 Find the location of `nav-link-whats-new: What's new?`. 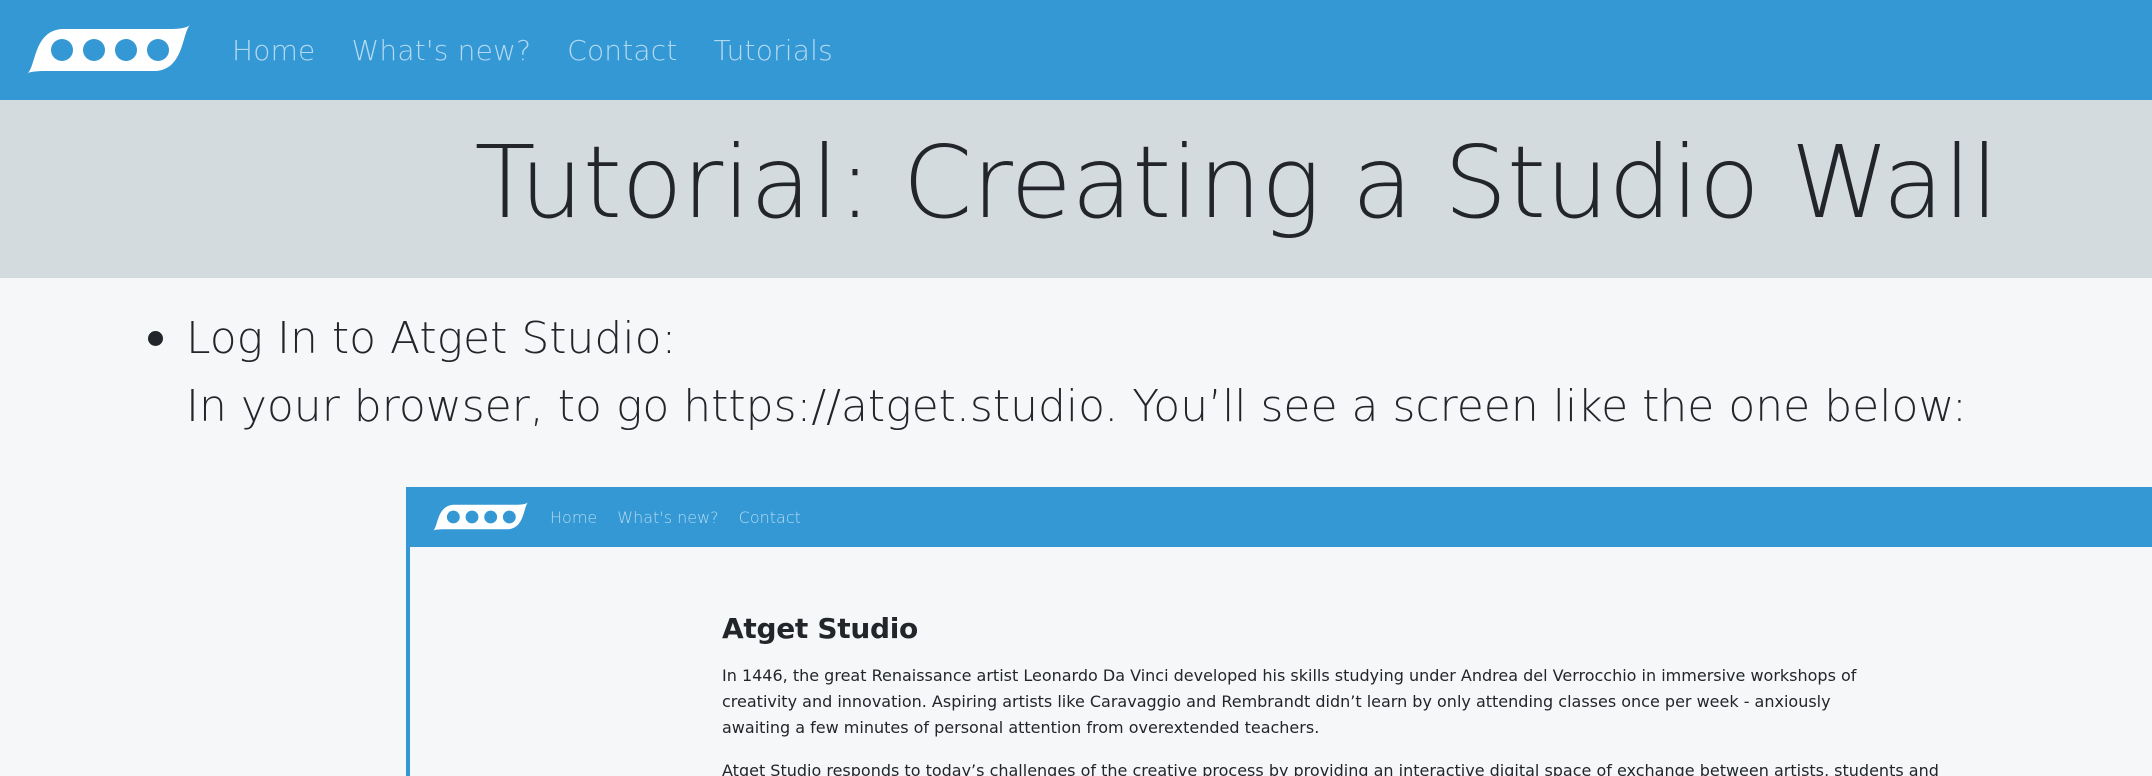

nav-link-whats-new: What's new? is located at coordinates (442, 50).